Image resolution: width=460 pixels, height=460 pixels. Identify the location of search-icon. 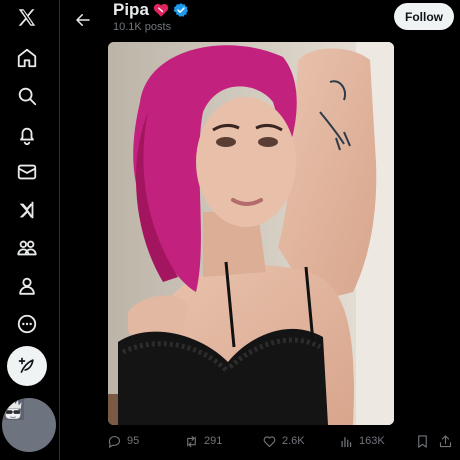
(27, 96).